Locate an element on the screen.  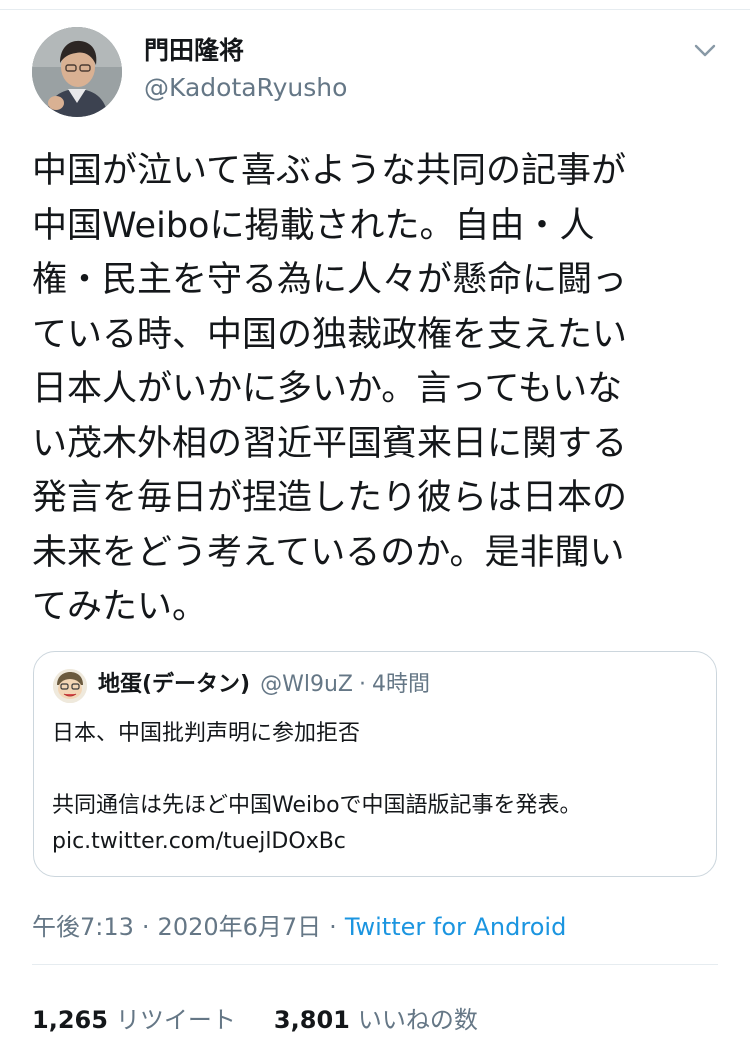
likes-count: 3,801 is located at coordinates (311, 1020).